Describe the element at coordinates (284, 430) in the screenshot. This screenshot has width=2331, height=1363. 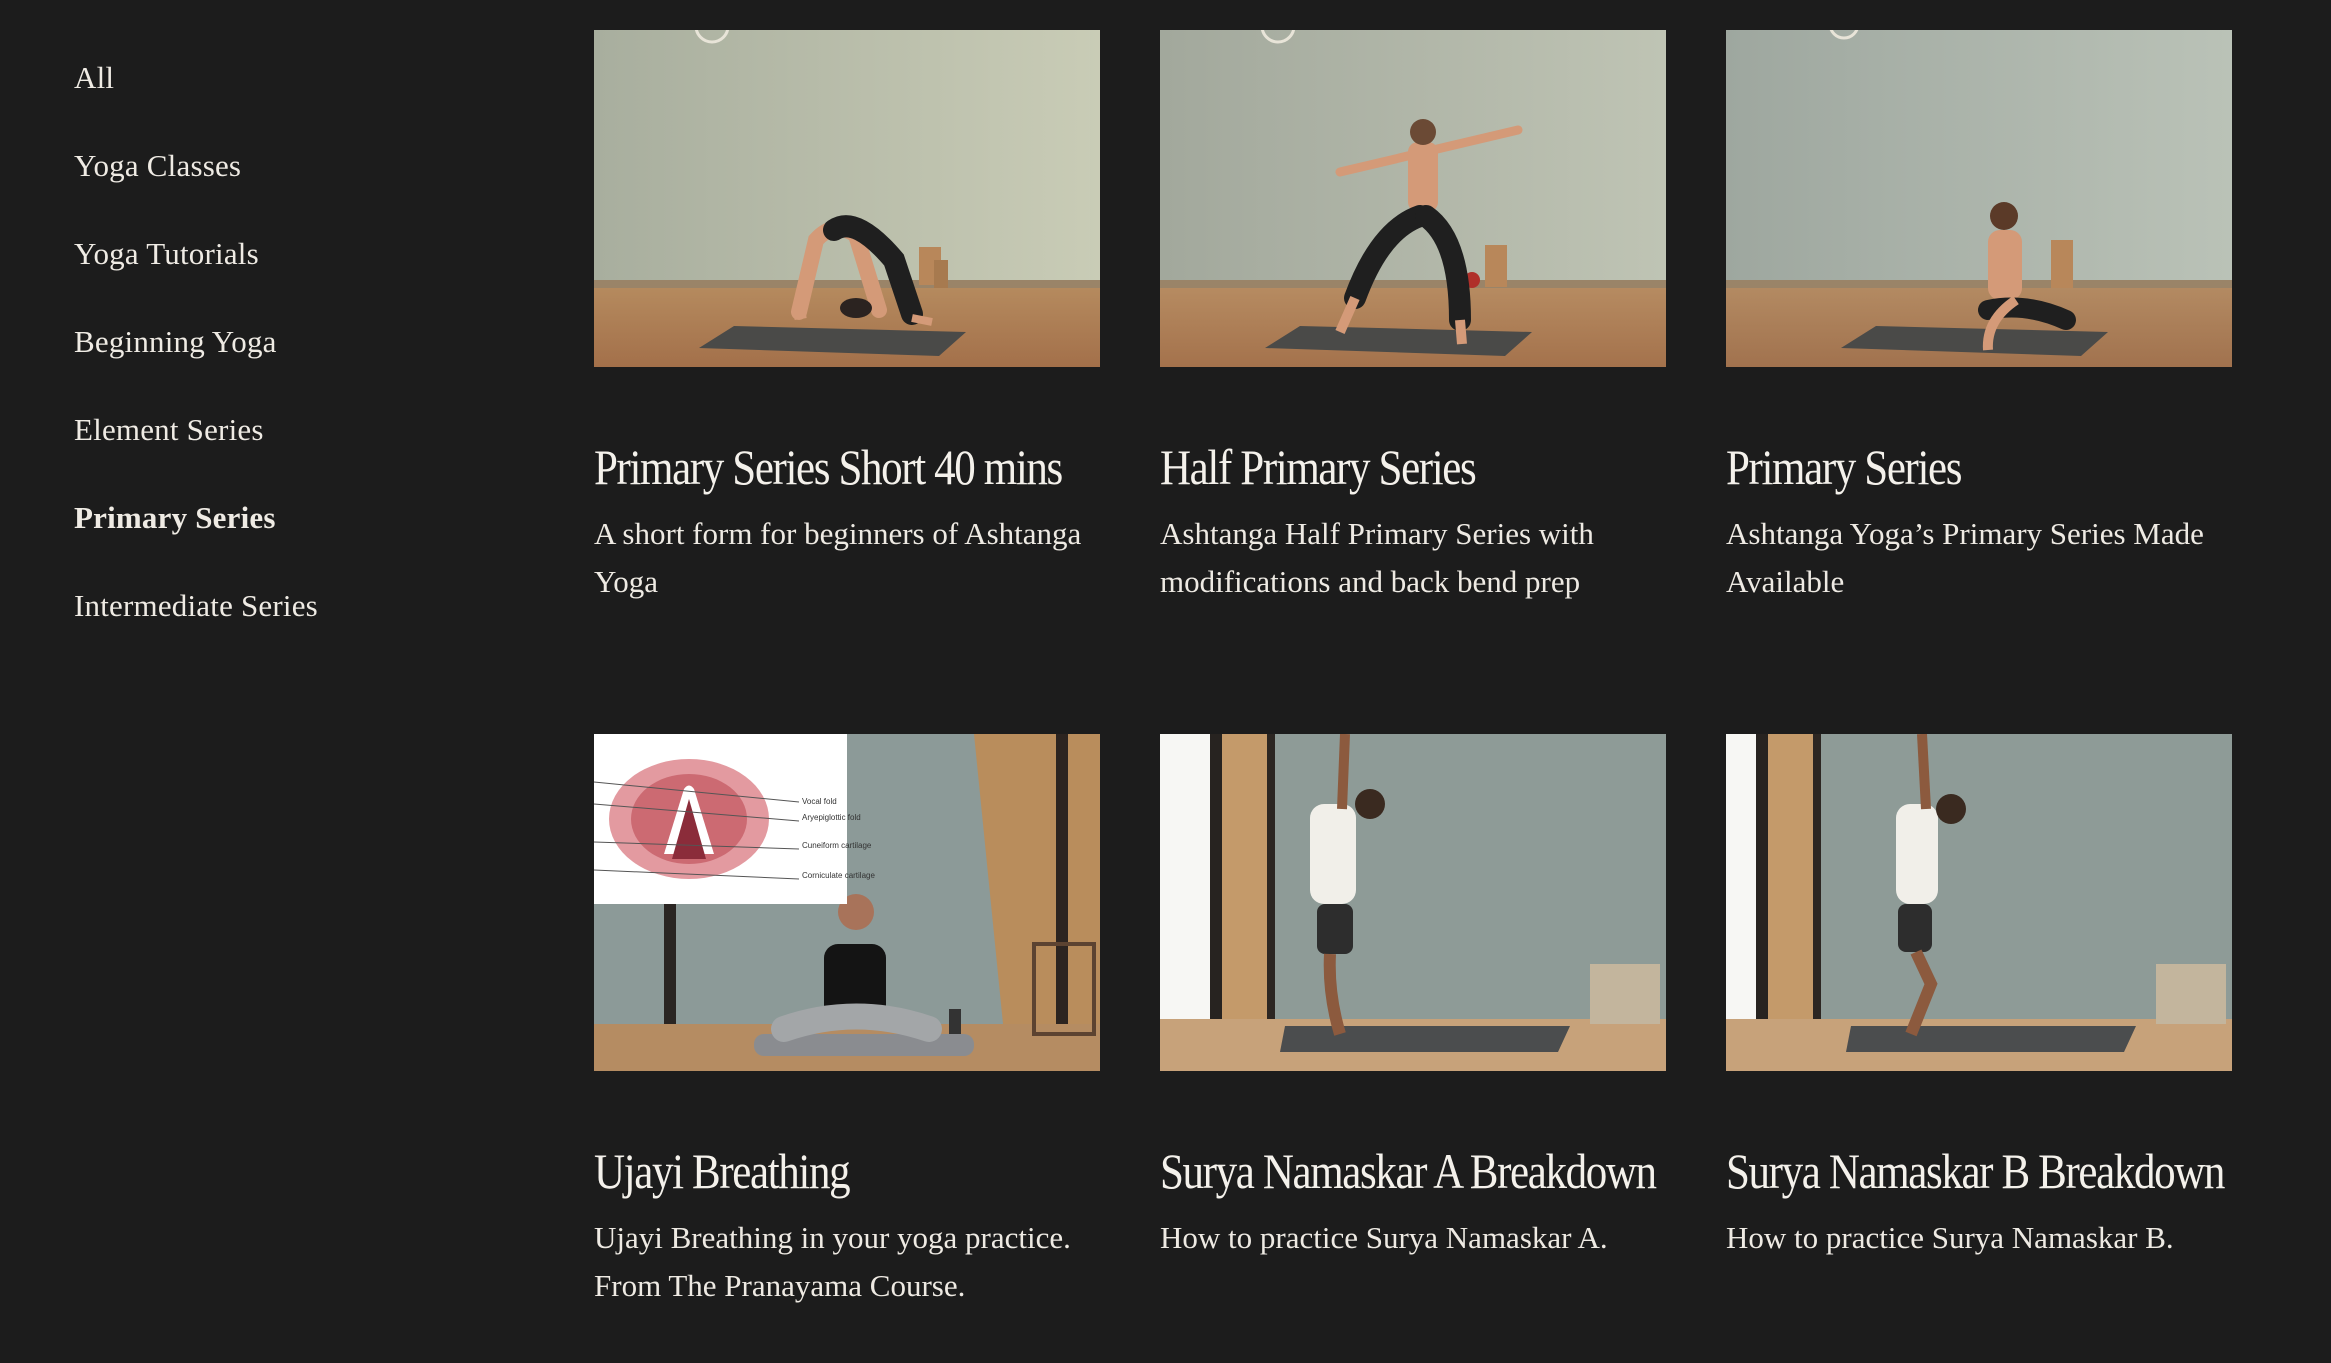
I see `sidebar-item-element-series: Element Series` at that location.